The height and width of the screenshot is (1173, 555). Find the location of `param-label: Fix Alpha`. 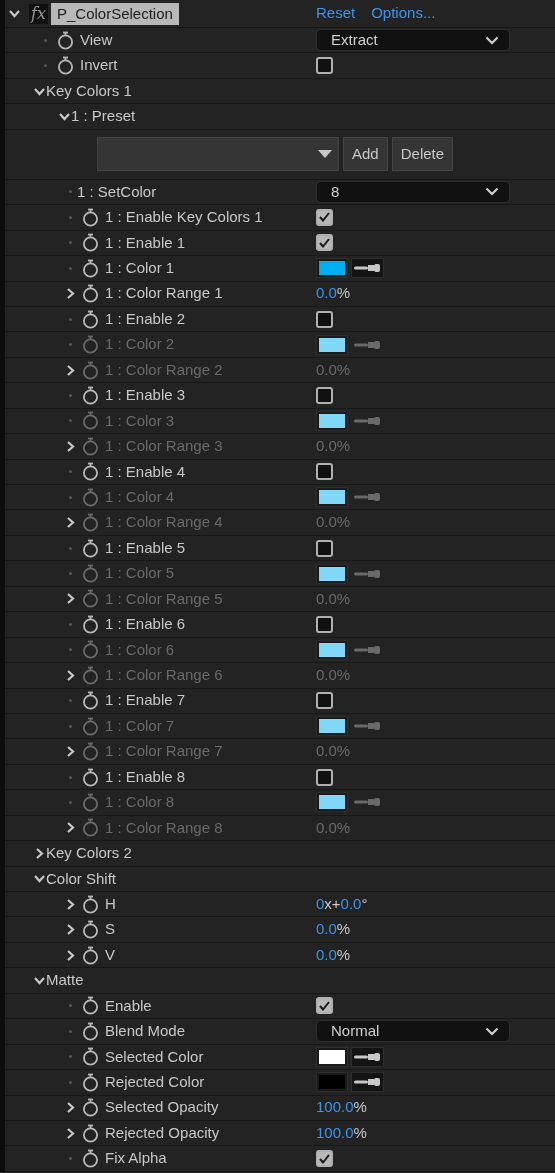

param-label: Fix Alpha is located at coordinates (136, 1158).